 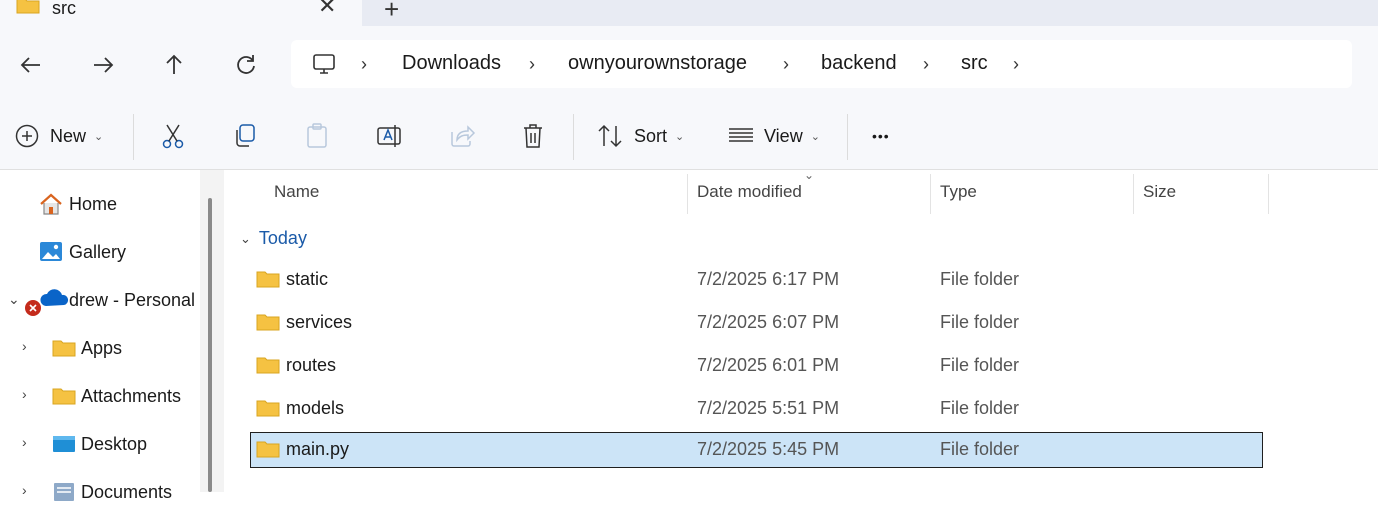 I want to click on table-row: services 7/2/2025 6:07 PM File folder, so click(x=756, y=323).